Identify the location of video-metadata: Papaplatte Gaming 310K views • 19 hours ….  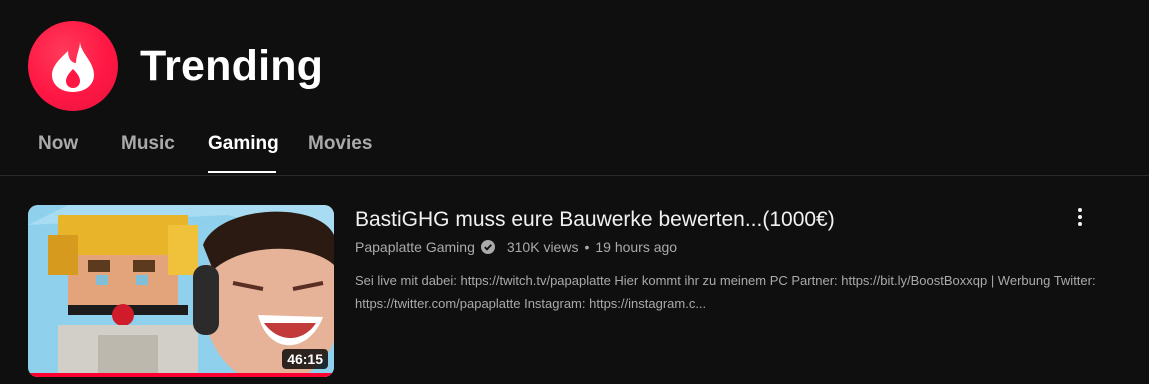
(715, 247).